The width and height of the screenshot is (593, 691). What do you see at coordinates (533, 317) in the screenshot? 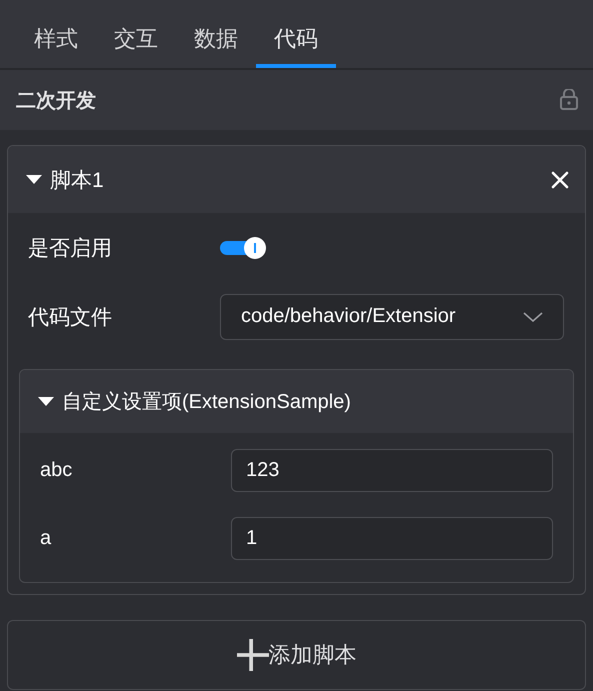
I see `chevron-down-icon` at bounding box center [533, 317].